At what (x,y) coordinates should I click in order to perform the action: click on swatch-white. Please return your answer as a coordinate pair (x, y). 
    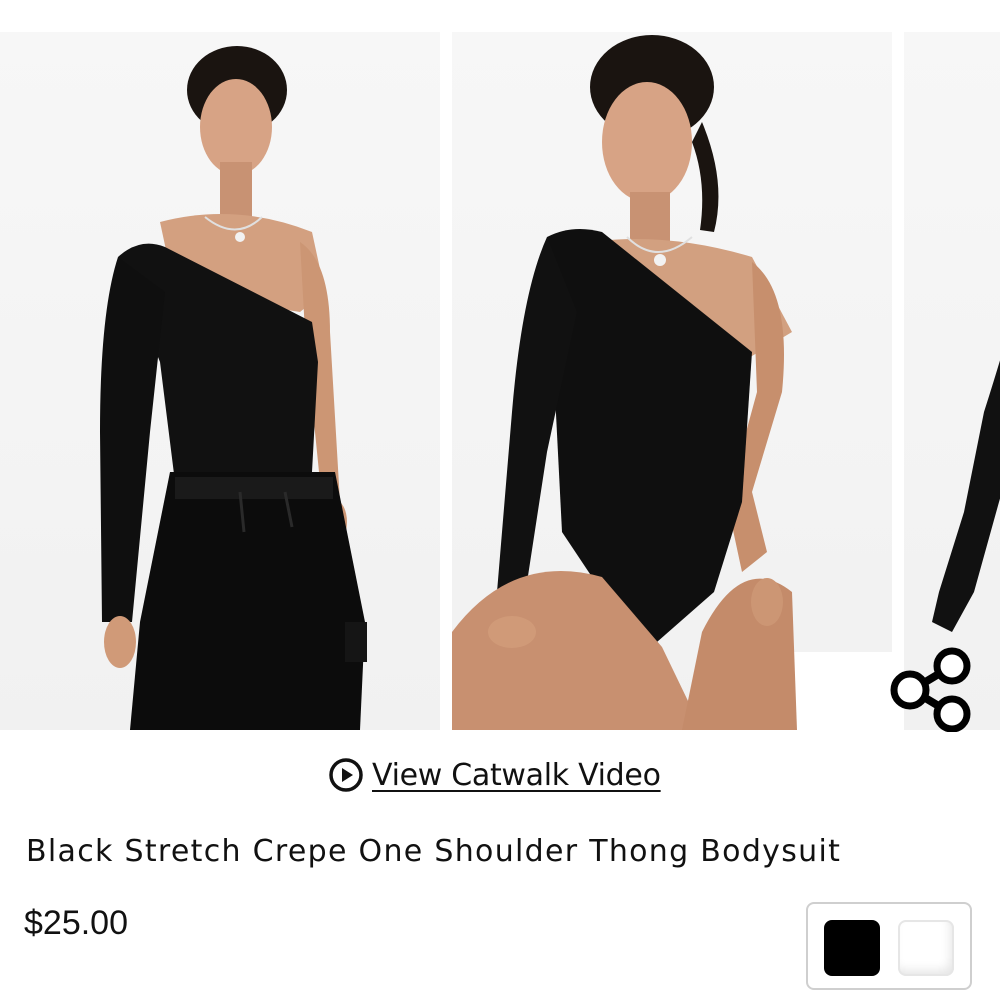
    Looking at the image, I should click on (926, 948).